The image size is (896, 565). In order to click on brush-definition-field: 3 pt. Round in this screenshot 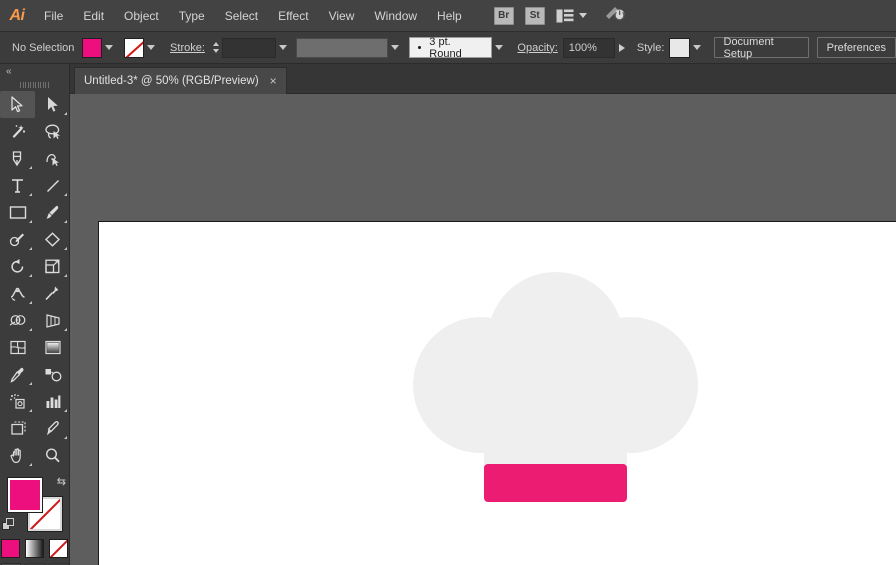, I will do `click(450, 47)`.